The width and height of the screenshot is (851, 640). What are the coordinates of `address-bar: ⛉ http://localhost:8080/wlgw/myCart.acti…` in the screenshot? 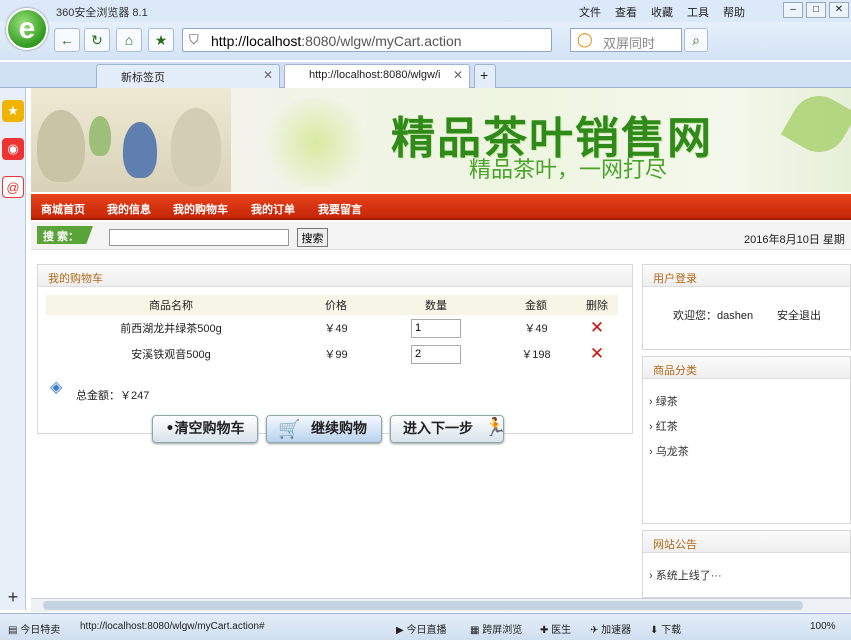 It's located at (367, 40).